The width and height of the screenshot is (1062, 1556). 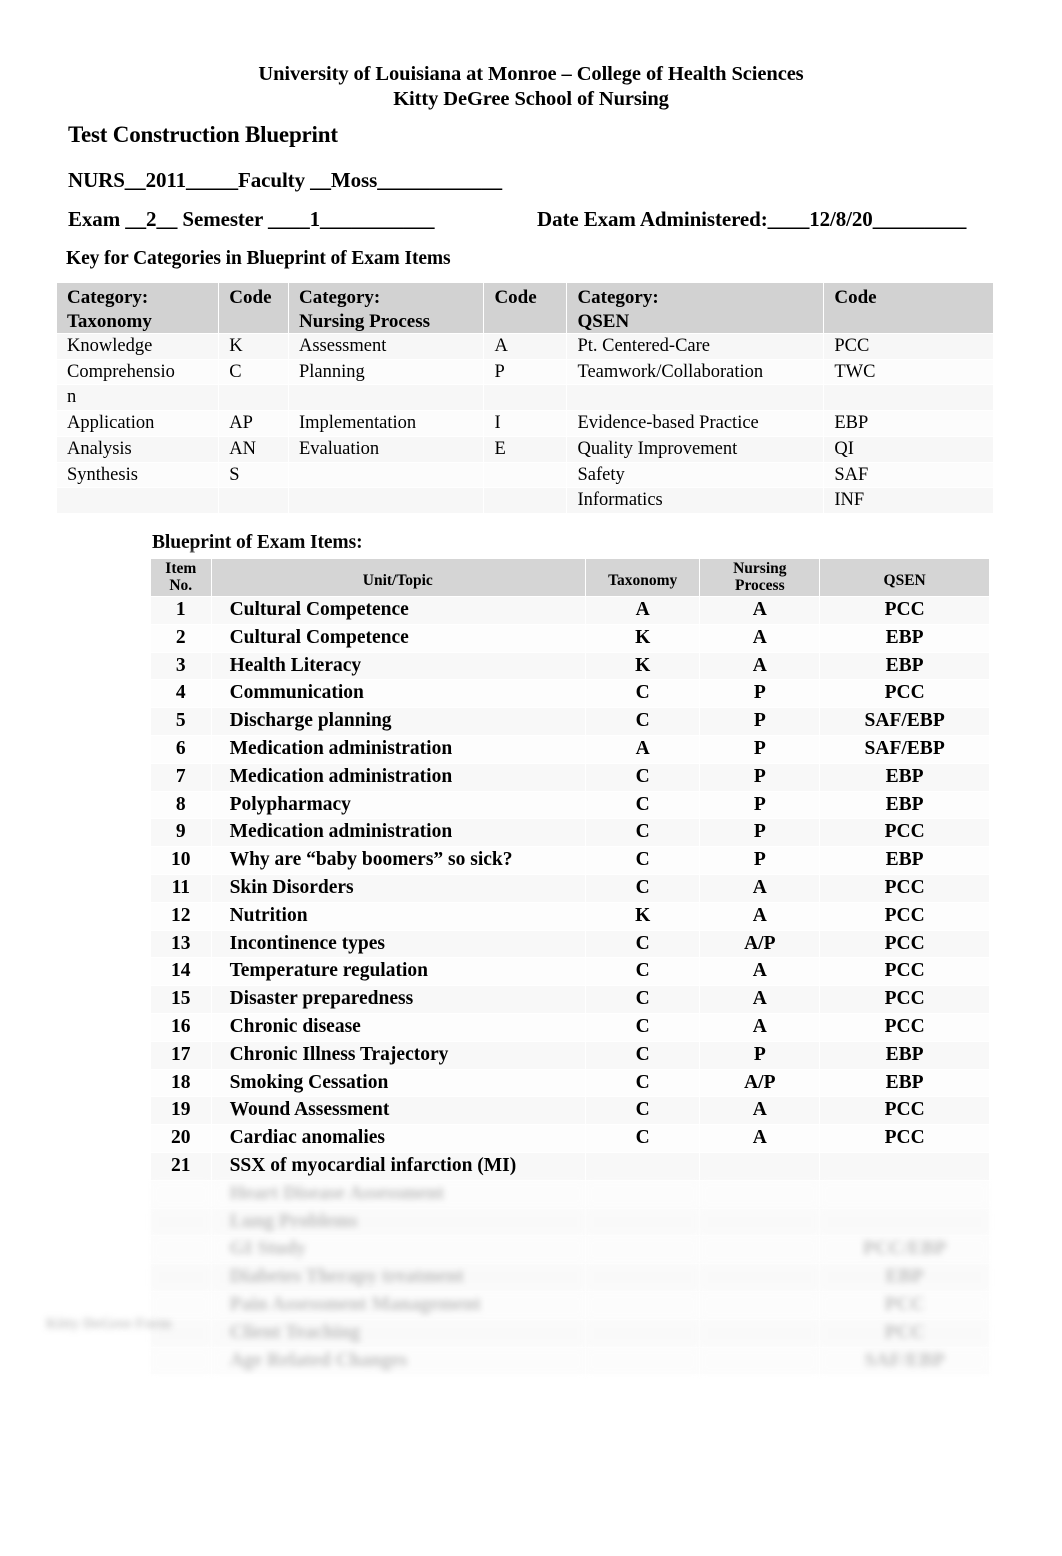 What do you see at coordinates (181, 916) in the screenshot?
I see `cell-item-no: 12` at bounding box center [181, 916].